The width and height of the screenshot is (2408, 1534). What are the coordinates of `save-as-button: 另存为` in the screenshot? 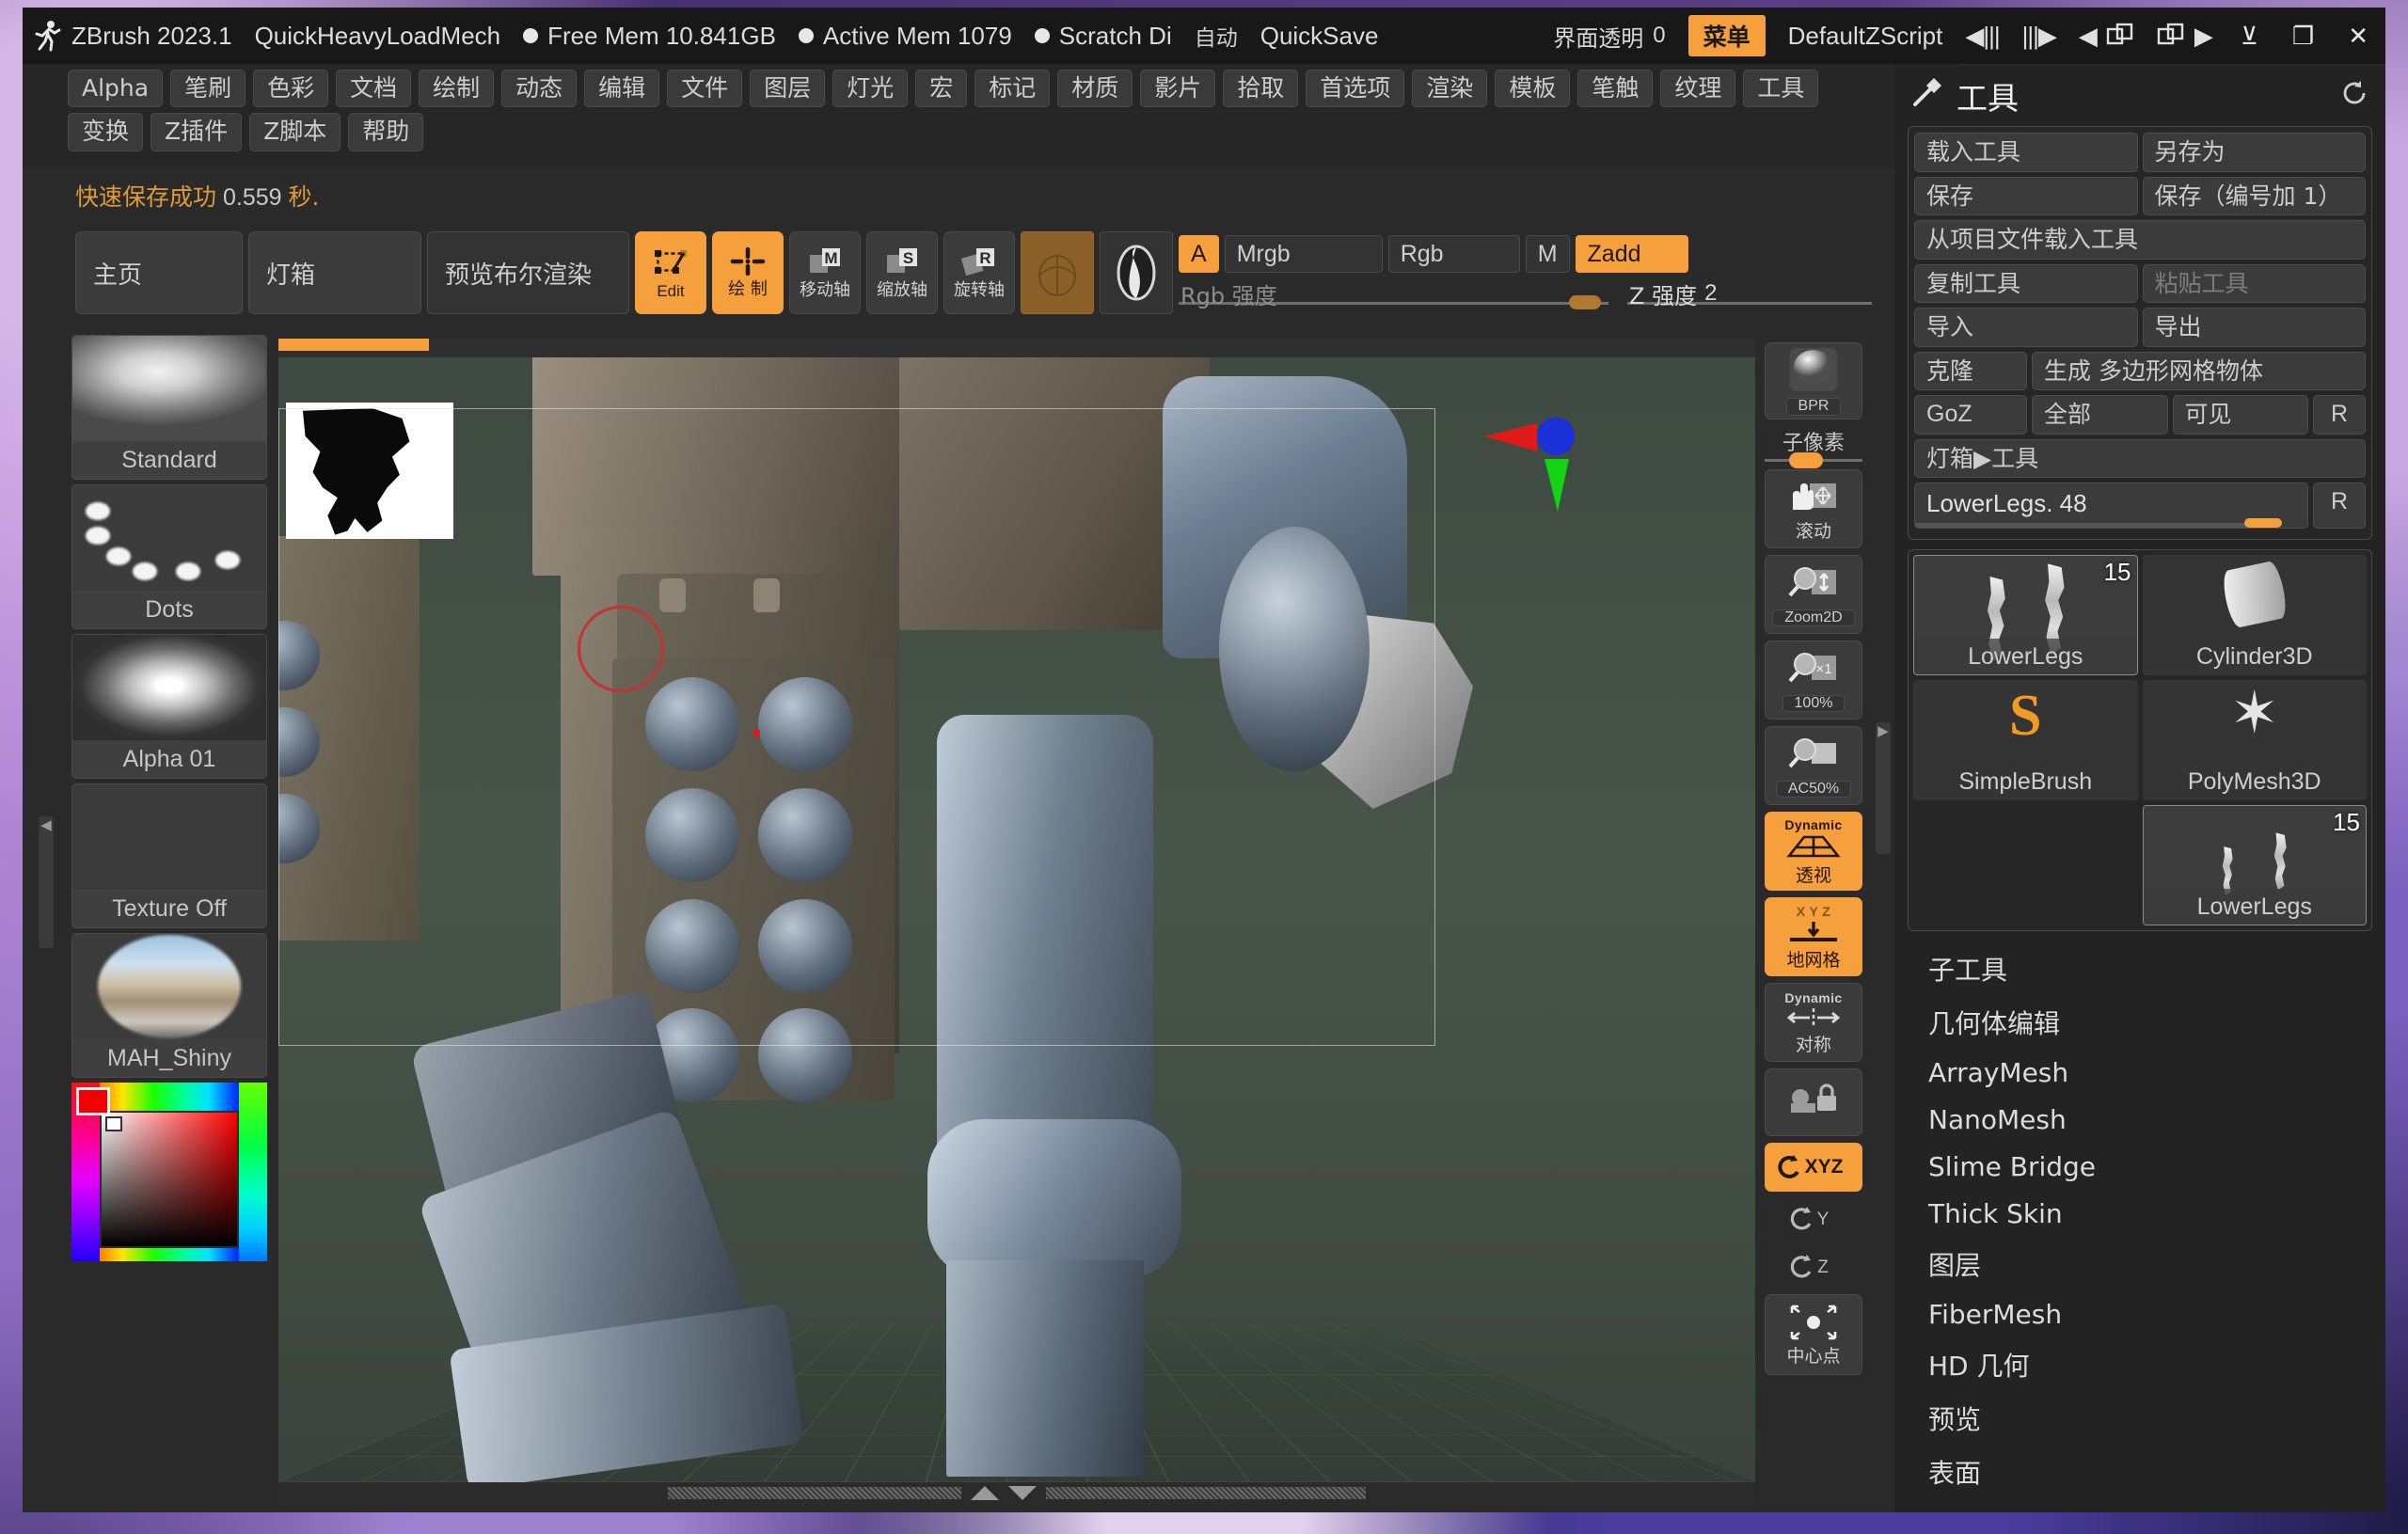 It's located at (2254, 152).